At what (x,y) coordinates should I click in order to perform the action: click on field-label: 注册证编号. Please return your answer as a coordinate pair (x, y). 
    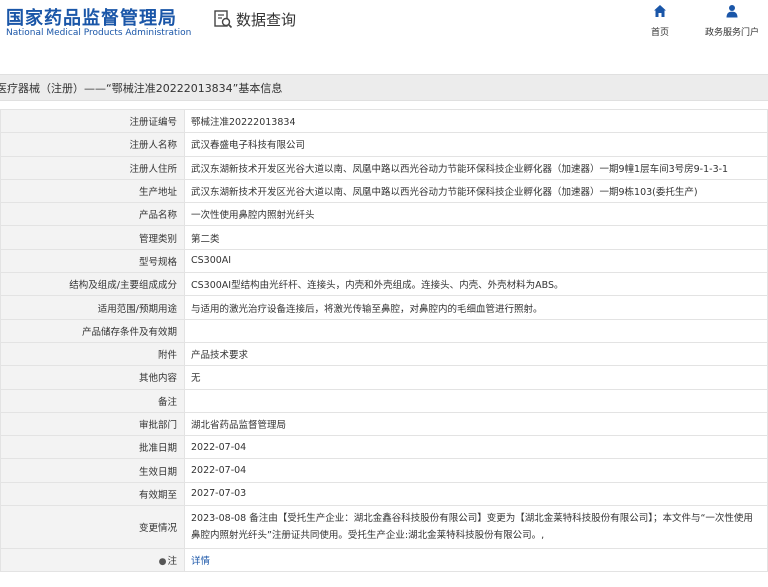
    Looking at the image, I should click on (92, 121).